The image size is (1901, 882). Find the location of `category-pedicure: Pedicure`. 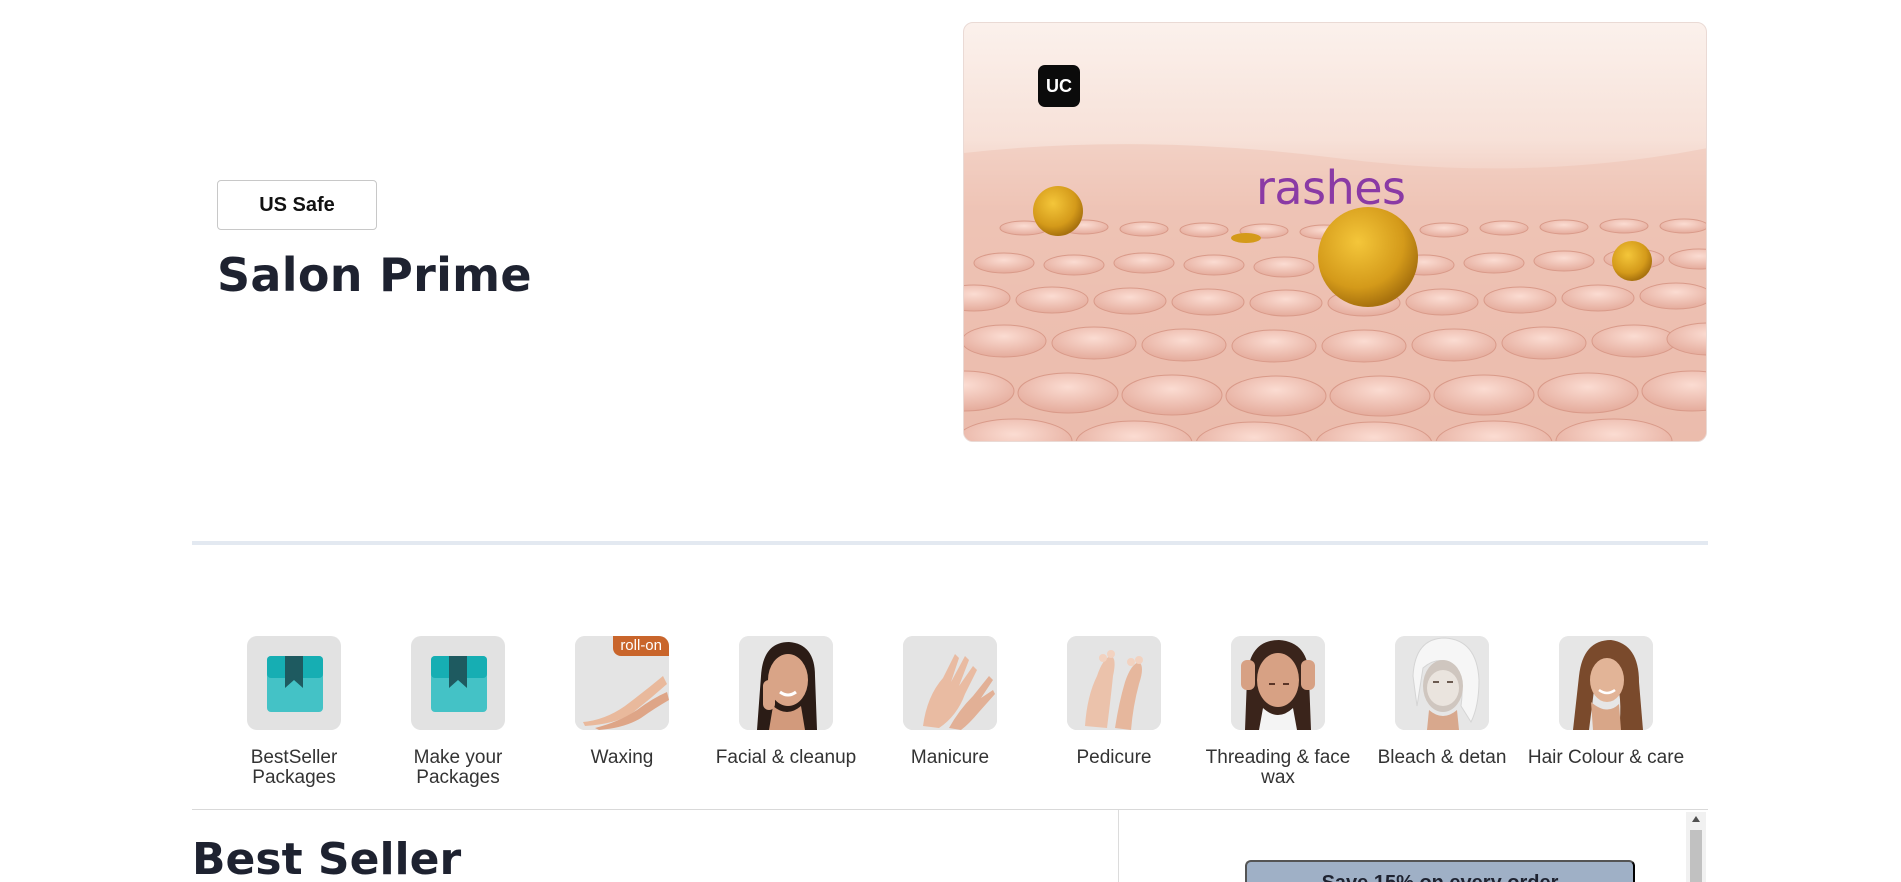

category-pedicure: Pedicure is located at coordinates (1114, 702).